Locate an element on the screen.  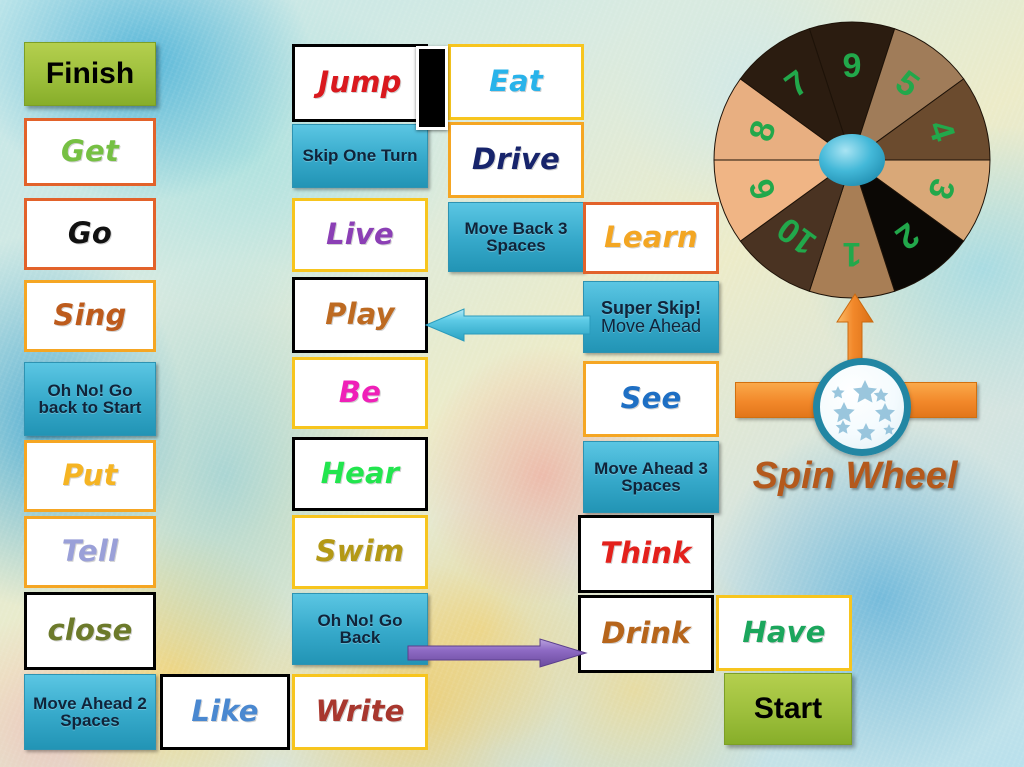
cell-play: Play is located at coordinates (360, 315).